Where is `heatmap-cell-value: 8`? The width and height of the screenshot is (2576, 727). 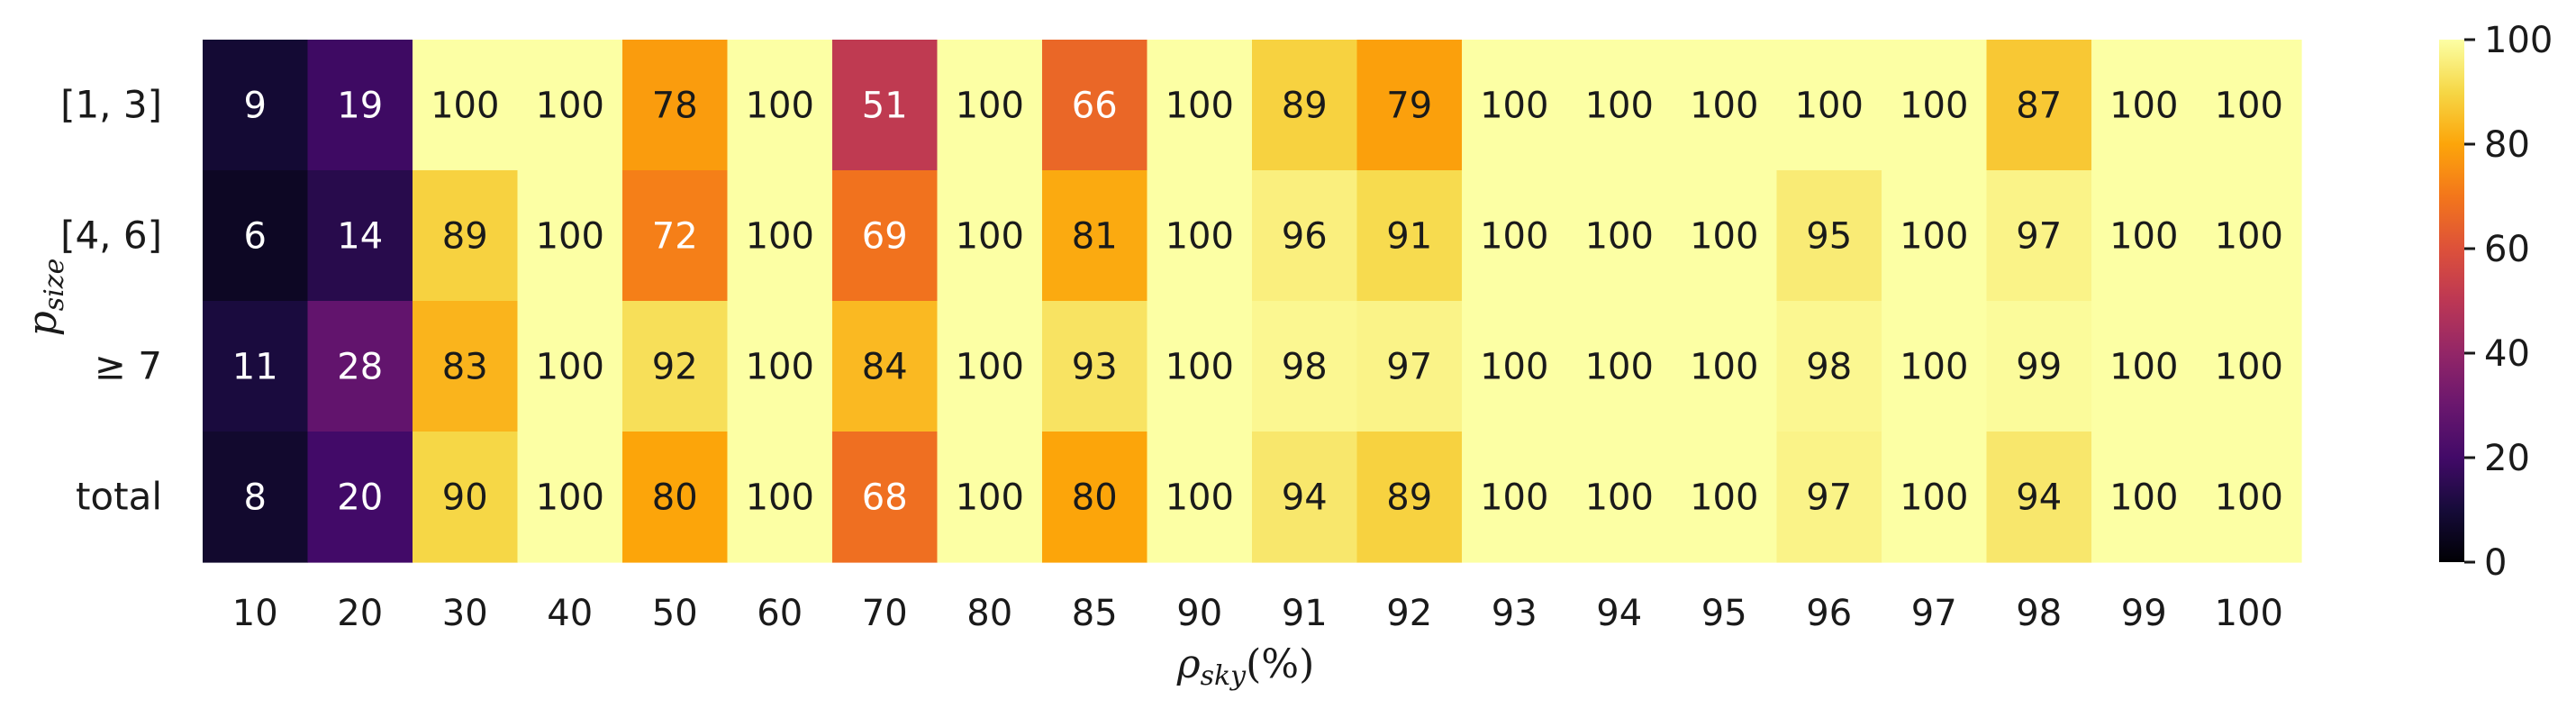
heatmap-cell-value: 8 is located at coordinates (255, 498).